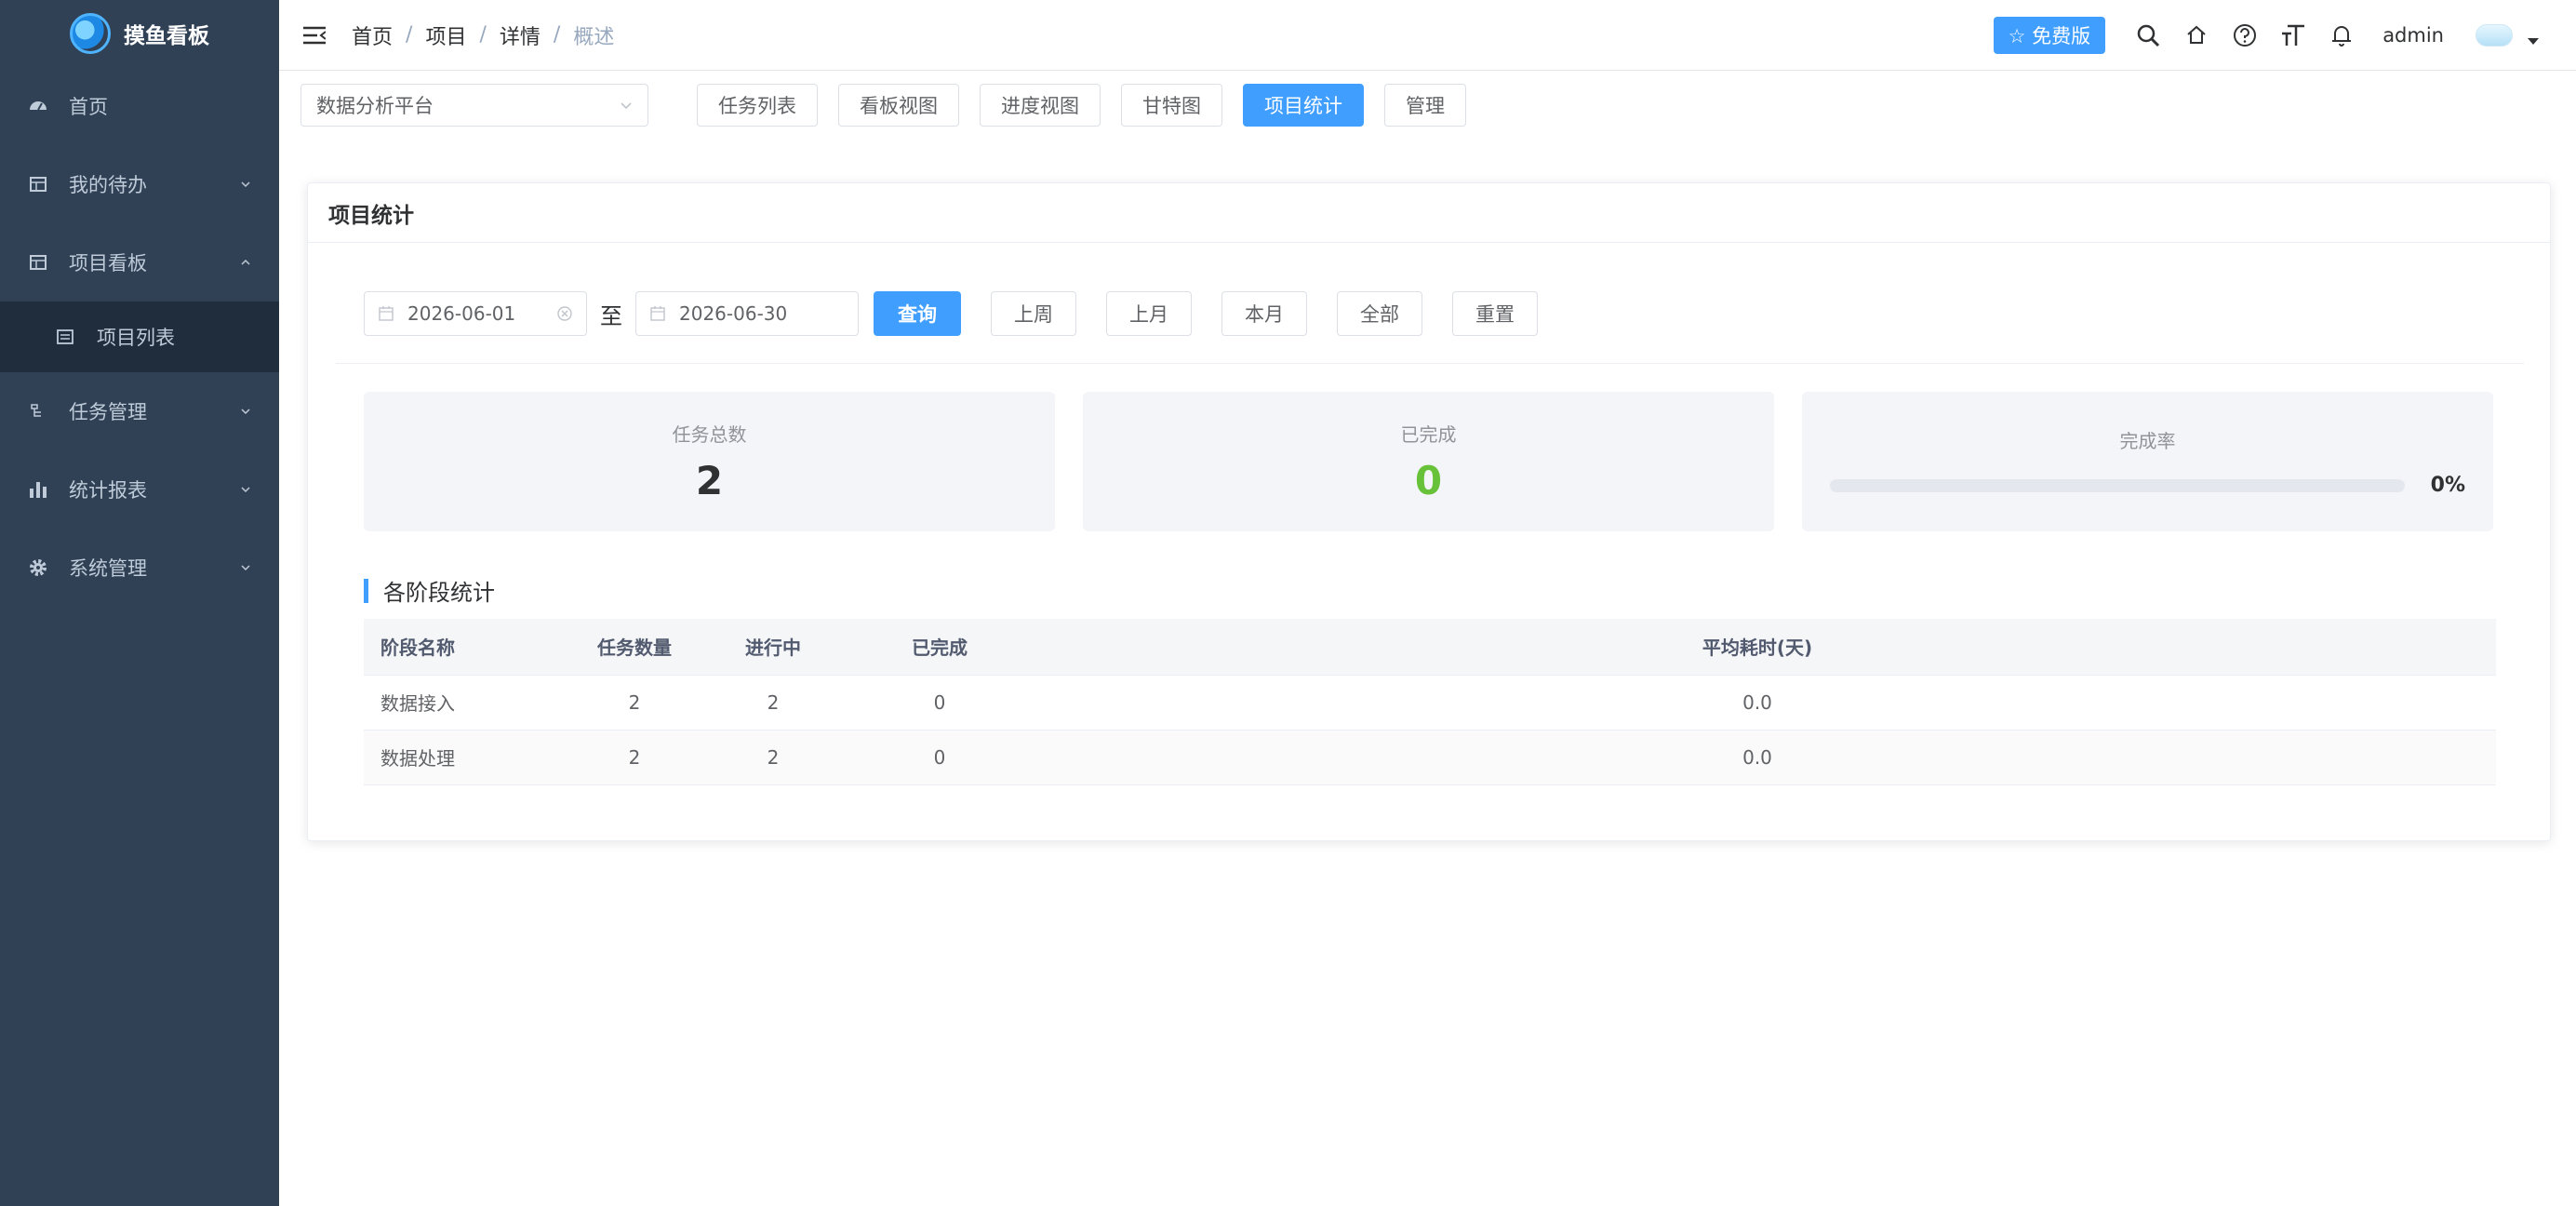 This screenshot has height=1206, width=2576. Describe the element at coordinates (1757, 647) in the screenshot. I see `column-header: 平均耗时(天)` at that location.